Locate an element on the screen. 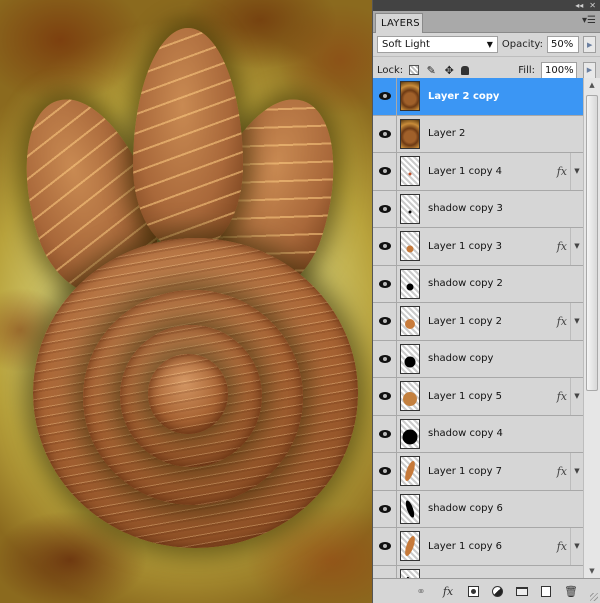  layer-row: shadow copy 6 is located at coordinates (478, 509).